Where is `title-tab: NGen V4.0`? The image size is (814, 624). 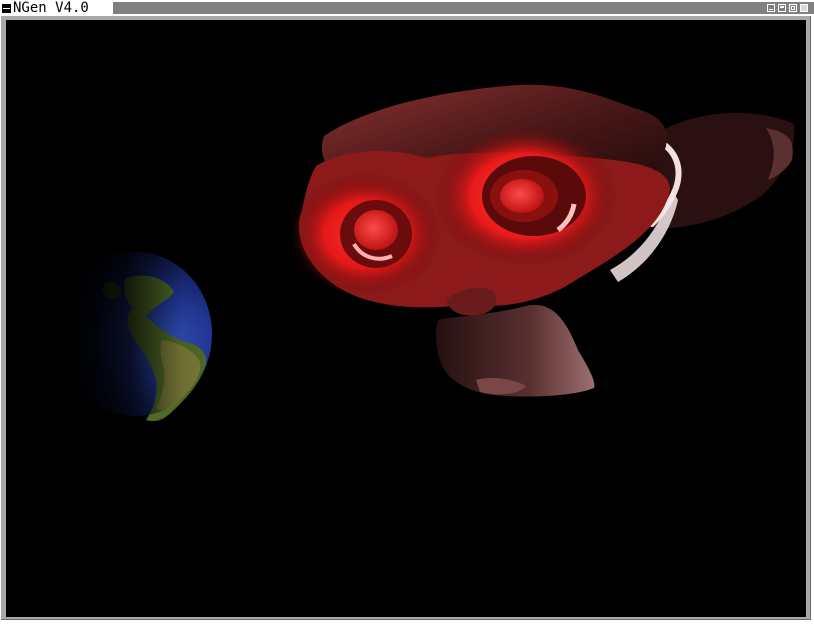 title-tab: NGen V4.0 is located at coordinates (45, 8).